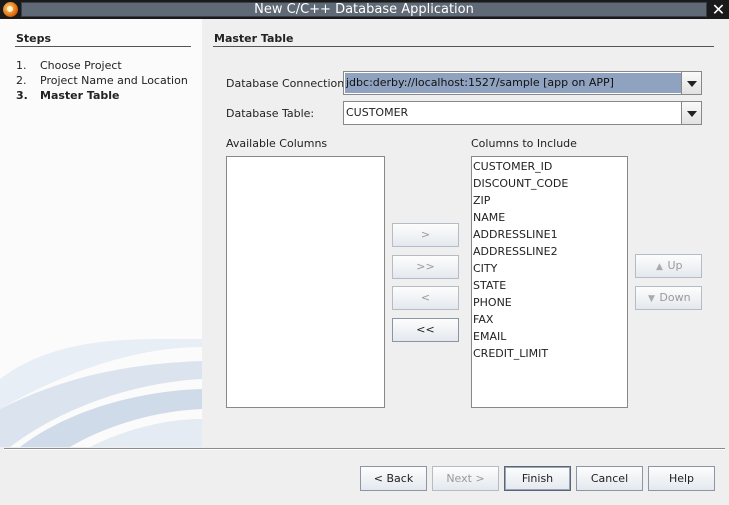  I want to click on add-column-button: >, so click(425, 235).